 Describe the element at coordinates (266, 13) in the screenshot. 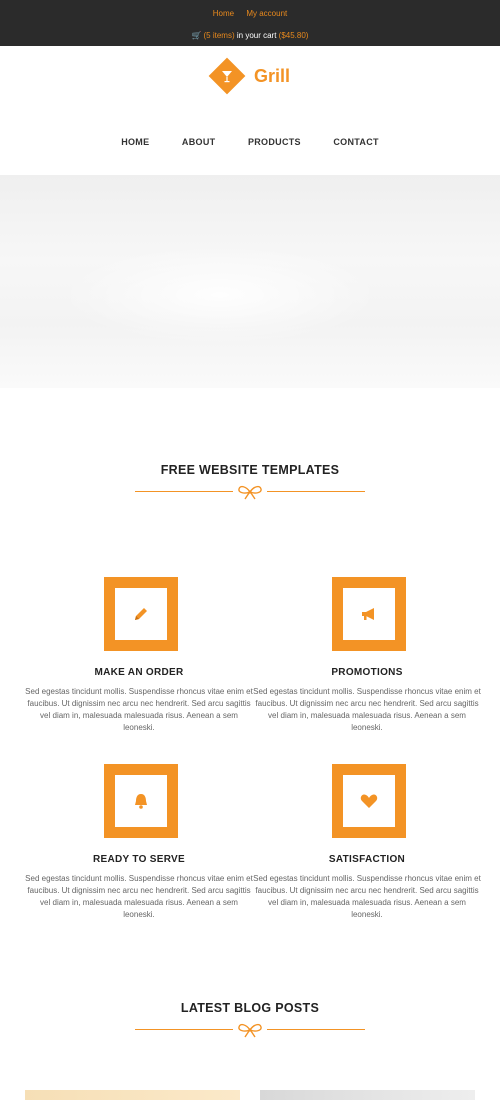

I see `my-account-link: My account` at that location.